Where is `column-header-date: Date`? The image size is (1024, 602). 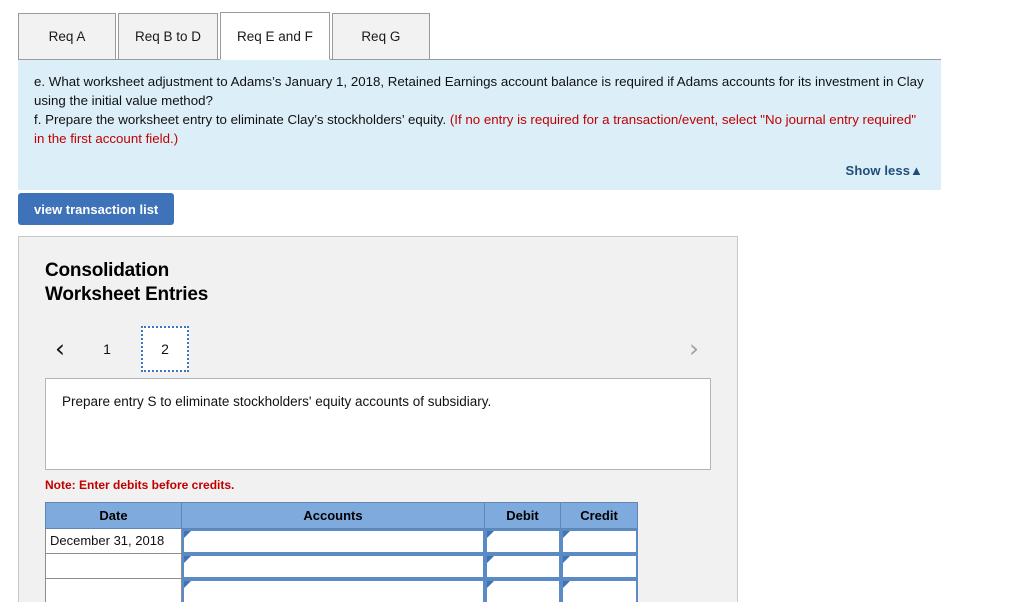
column-header-date: Date is located at coordinates (113, 515).